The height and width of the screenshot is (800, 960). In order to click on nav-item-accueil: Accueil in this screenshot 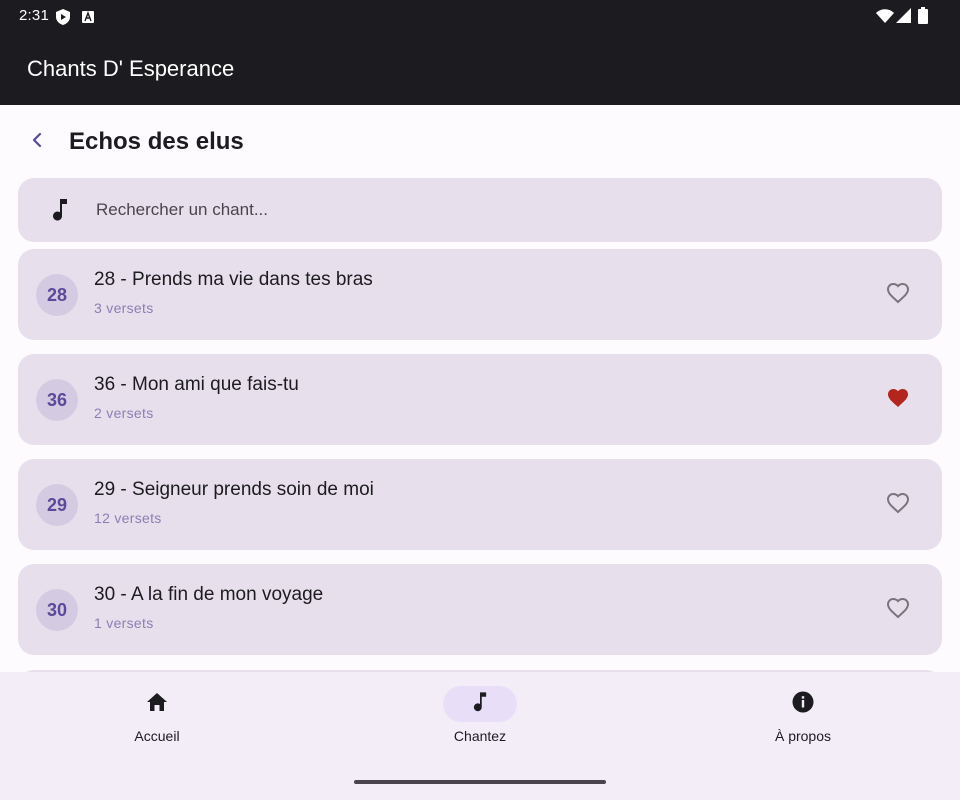, I will do `click(157, 719)`.